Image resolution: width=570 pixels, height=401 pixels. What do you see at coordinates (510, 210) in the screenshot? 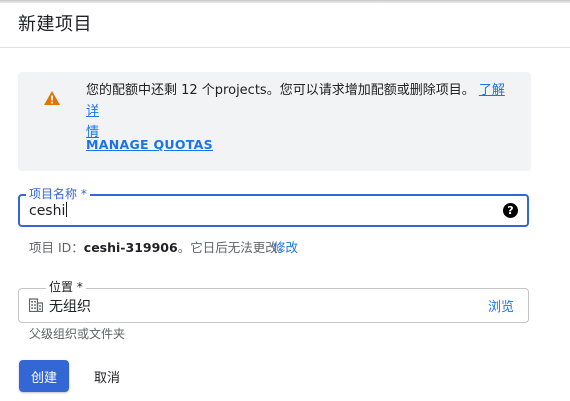
I see `help-icon: ?` at bounding box center [510, 210].